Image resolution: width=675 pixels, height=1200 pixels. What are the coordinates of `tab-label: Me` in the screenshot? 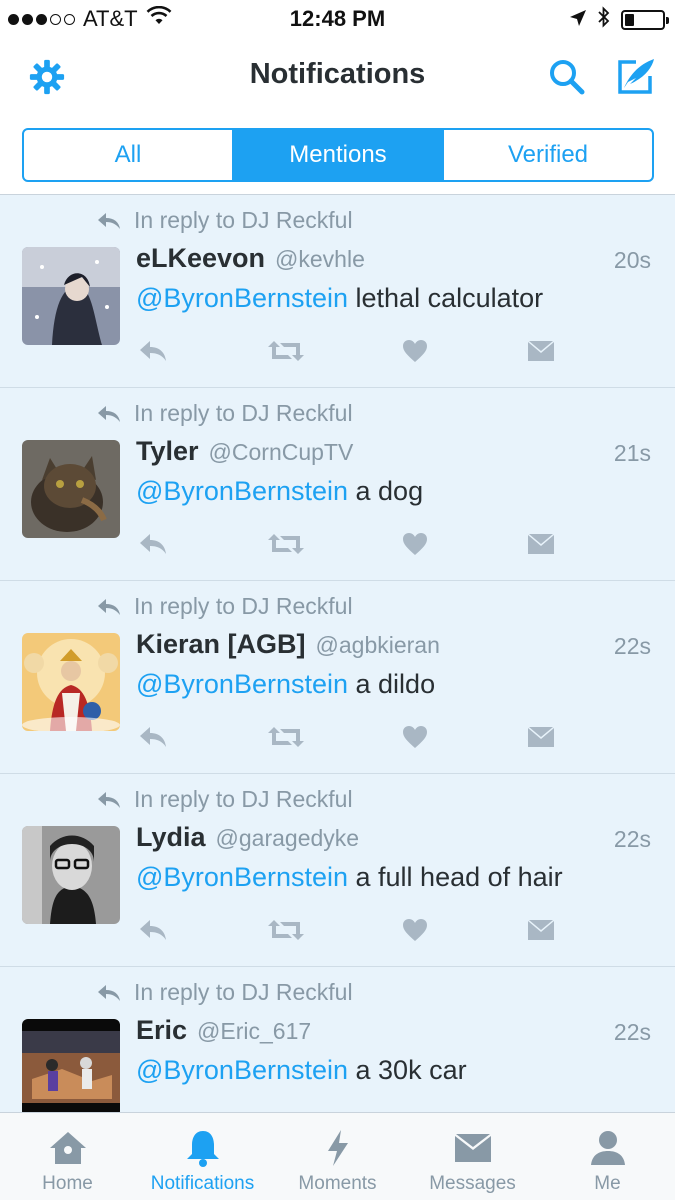 It's located at (607, 1183).